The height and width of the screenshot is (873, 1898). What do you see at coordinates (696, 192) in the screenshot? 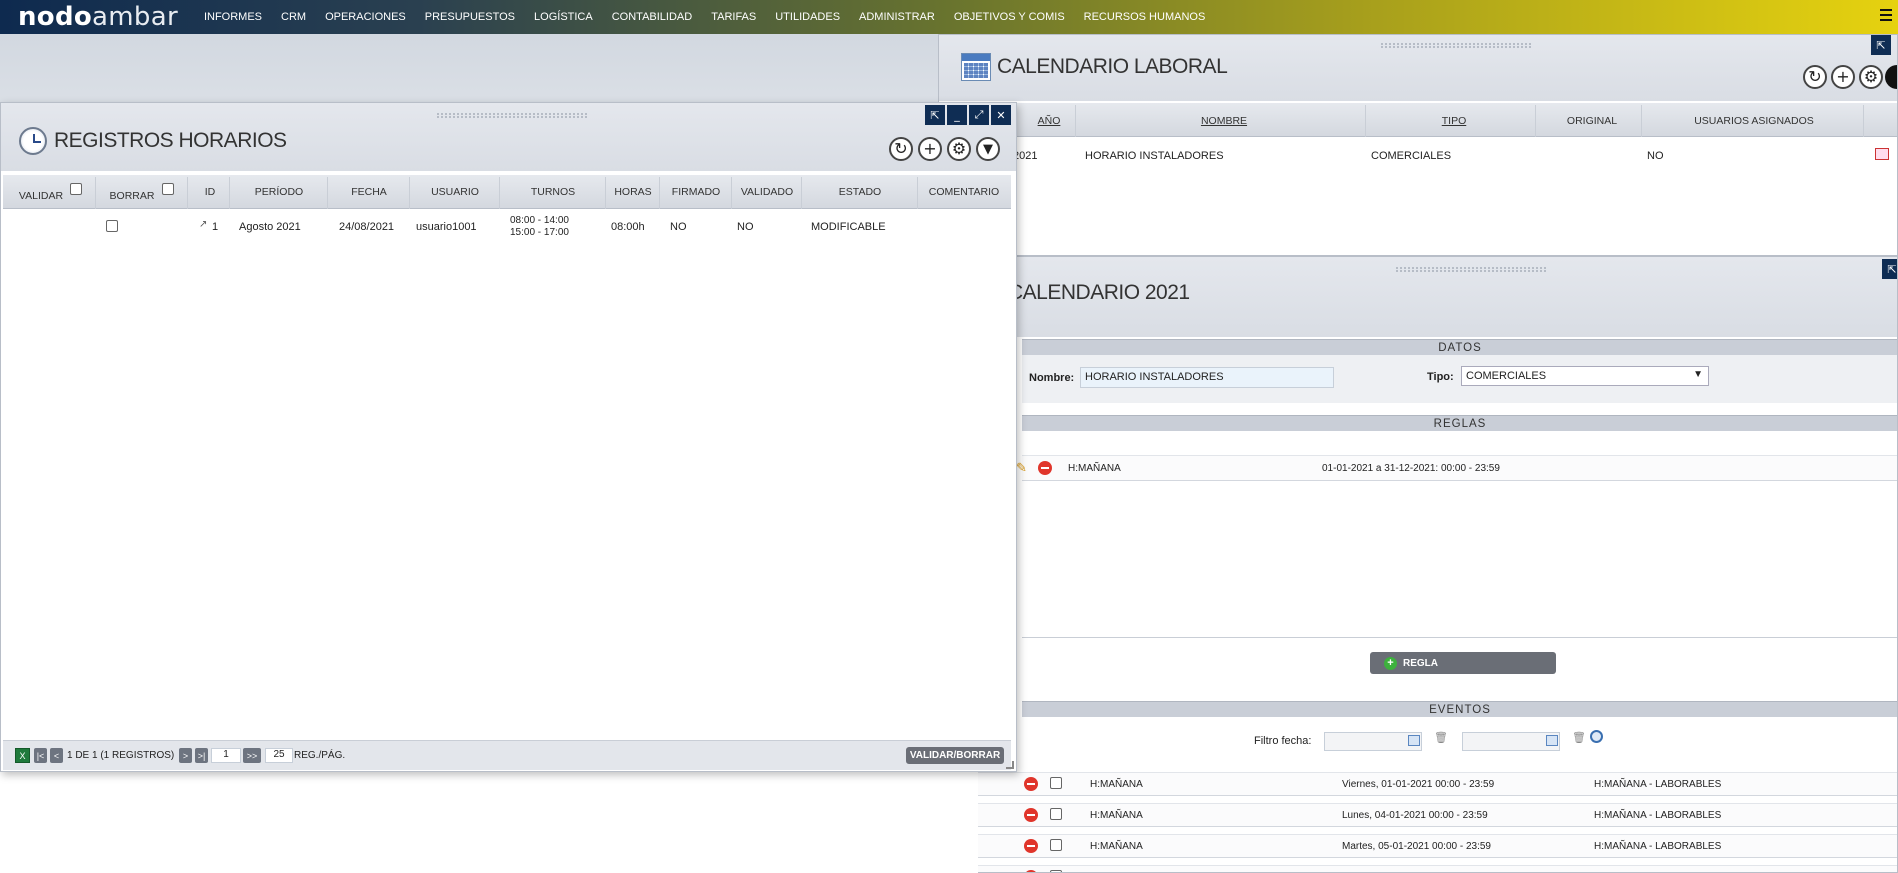
I see `col-firmado: FIRMADO` at bounding box center [696, 192].